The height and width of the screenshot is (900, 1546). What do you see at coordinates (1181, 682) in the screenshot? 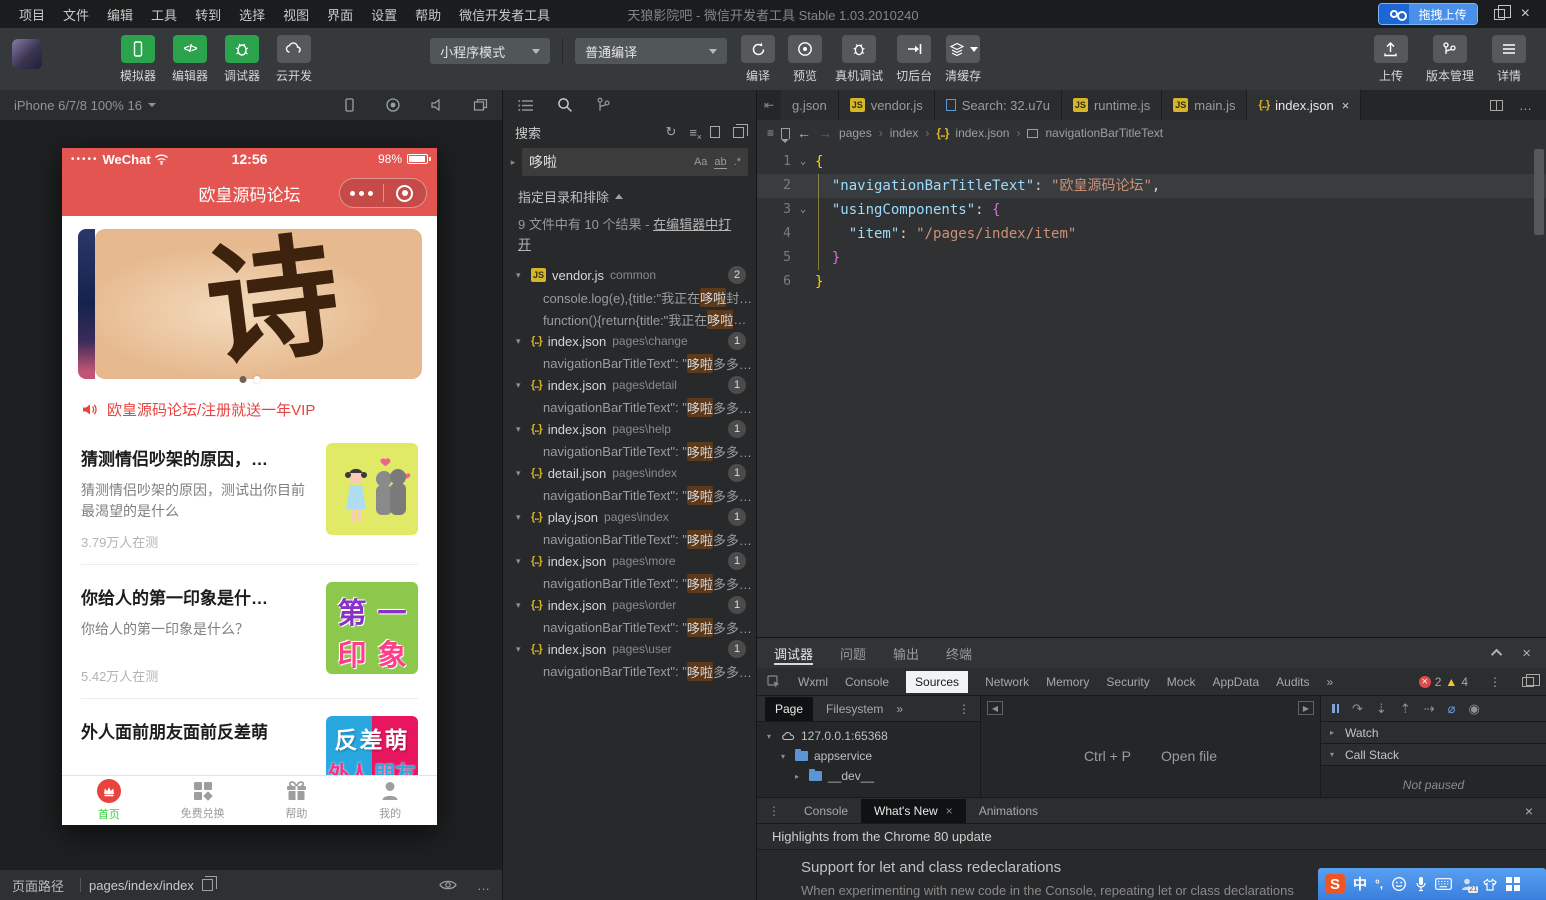
I see `tab-mock: Mock` at bounding box center [1181, 682].